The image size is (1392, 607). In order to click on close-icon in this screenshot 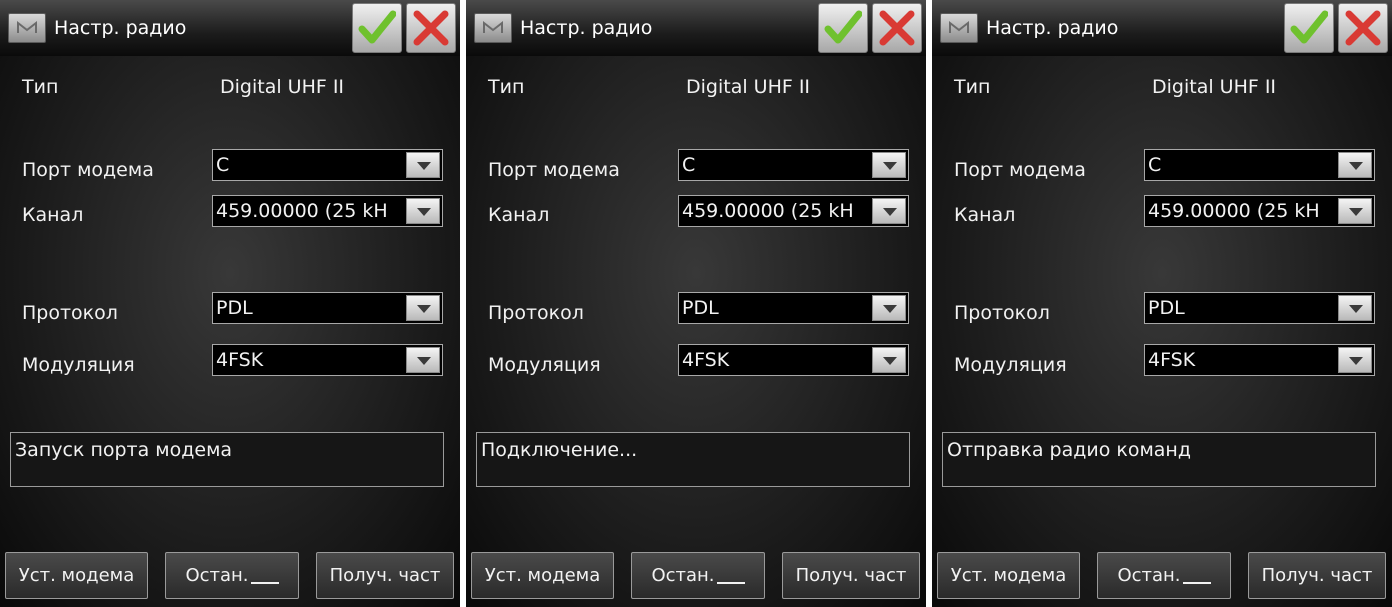, I will do `click(431, 28)`.